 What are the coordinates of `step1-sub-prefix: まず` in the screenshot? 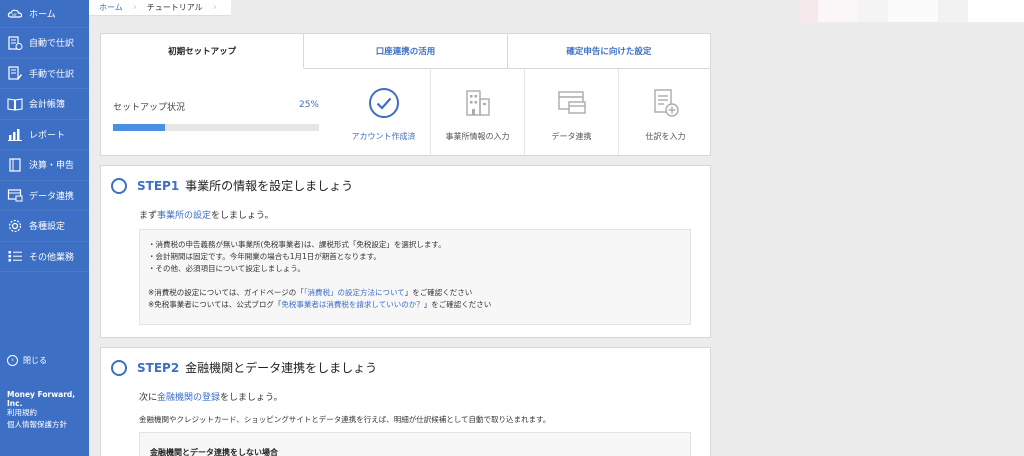 It's located at (148, 216).